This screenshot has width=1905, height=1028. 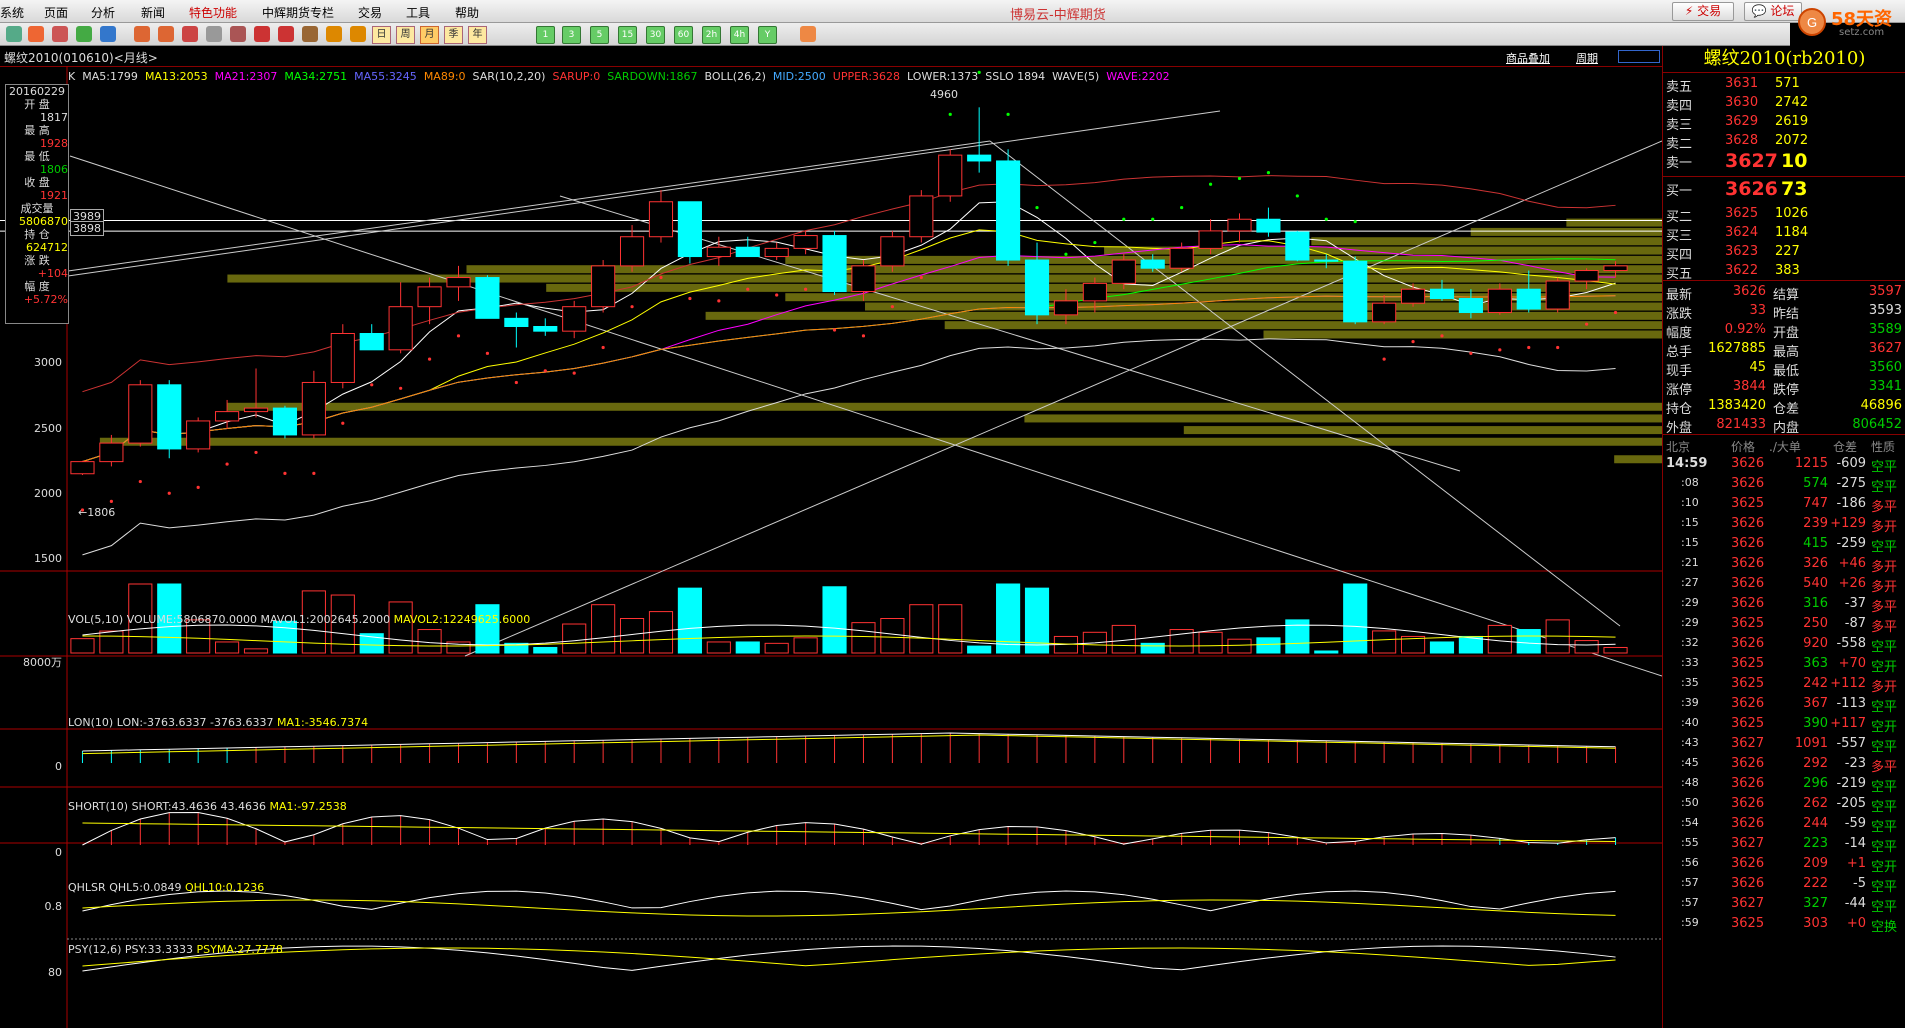 What do you see at coordinates (1885, 310) in the screenshot?
I see `stat-value: 3593` at bounding box center [1885, 310].